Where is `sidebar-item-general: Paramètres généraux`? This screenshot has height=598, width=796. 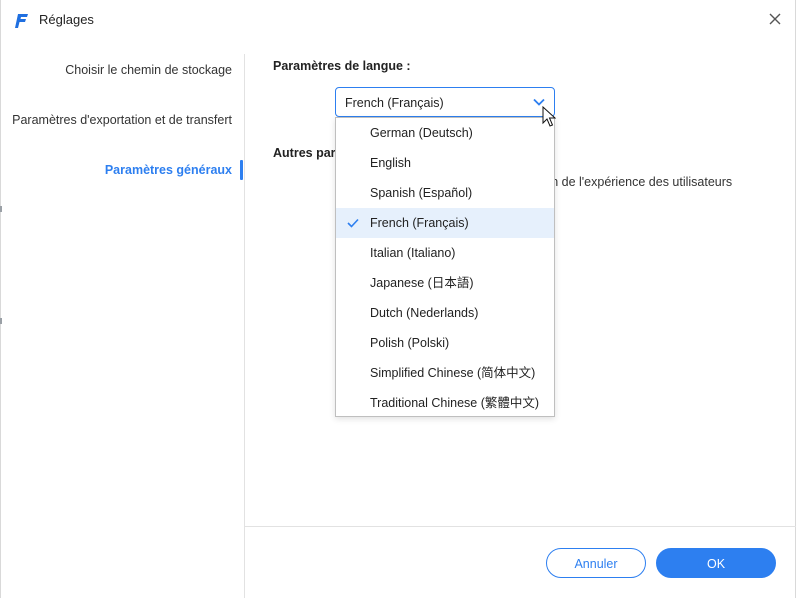 sidebar-item-general: Paramètres généraux is located at coordinates (168, 170).